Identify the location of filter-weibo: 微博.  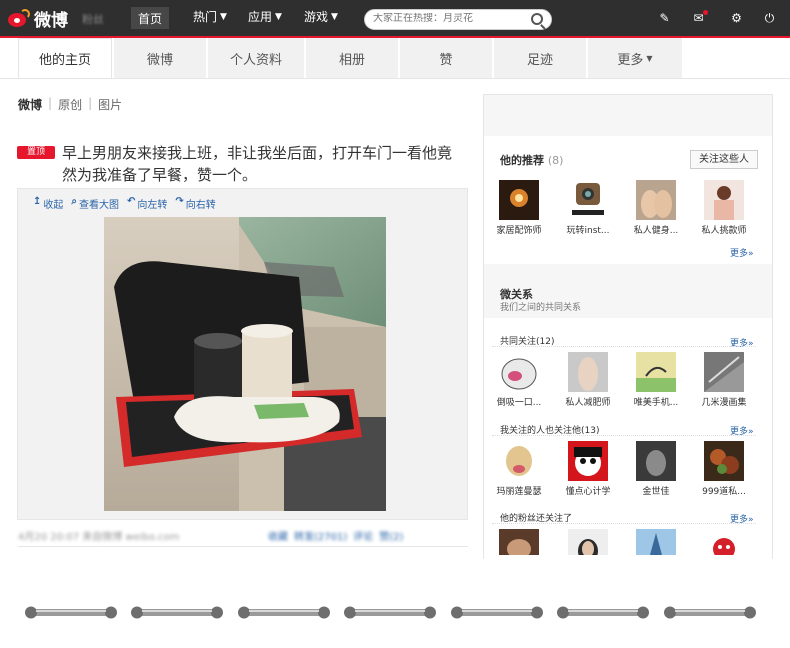
(30, 104).